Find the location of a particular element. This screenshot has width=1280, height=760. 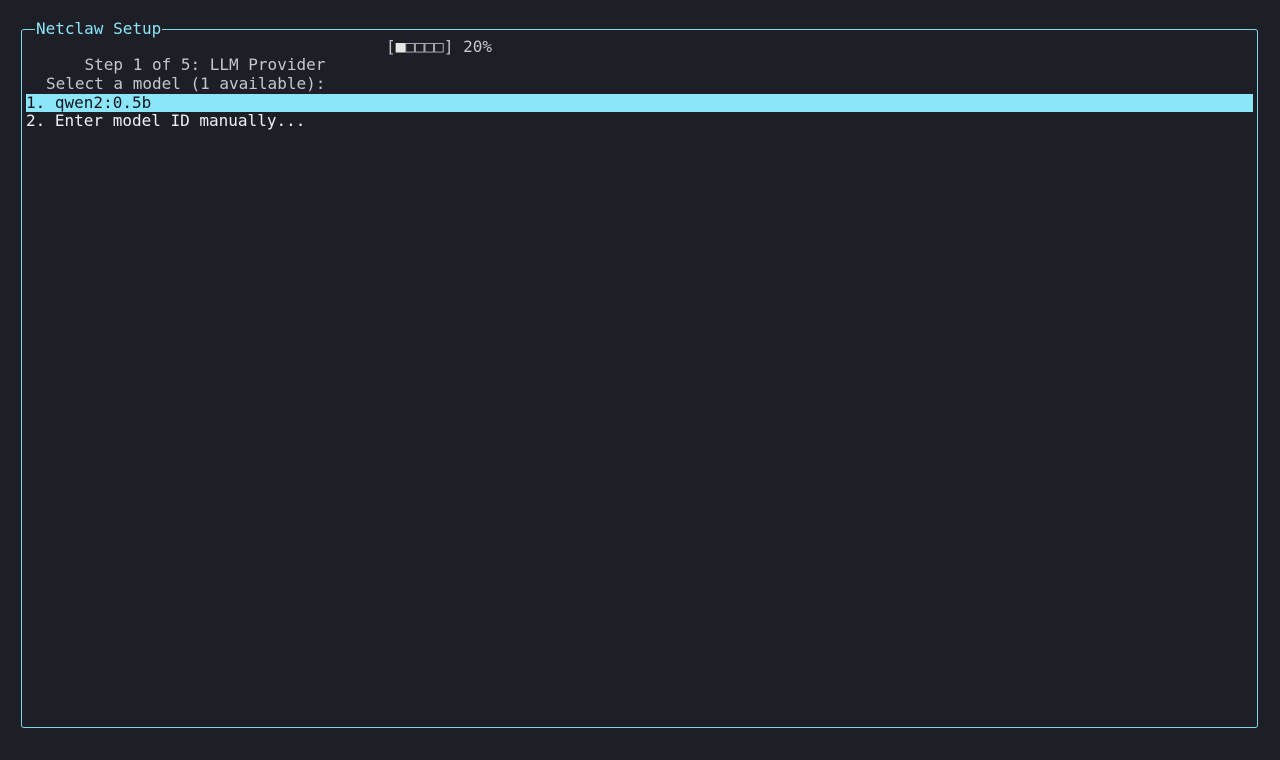

progress-bracket-open: [ is located at coordinates (391, 46).